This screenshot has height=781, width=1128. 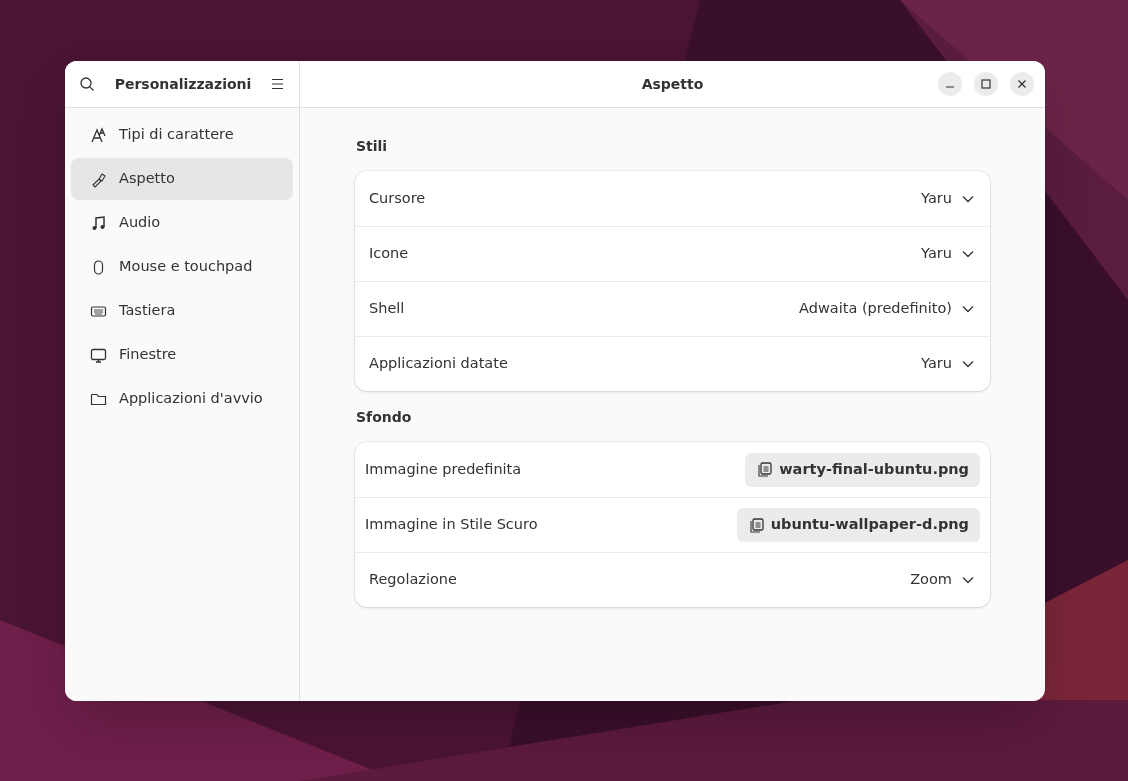 What do you see at coordinates (950, 87) in the screenshot?
I see `minimize-icon` at bounding box center [950, 87].